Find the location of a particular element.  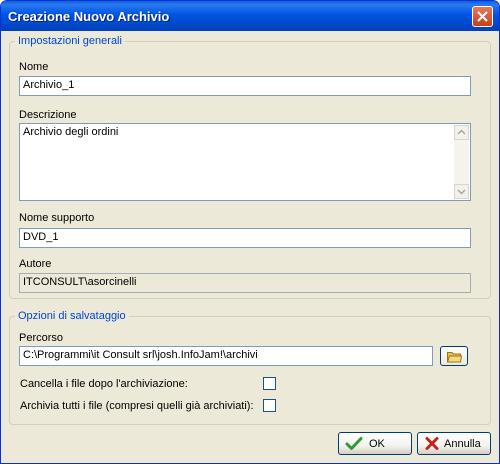

close-button is located at coordinates (482, 16).